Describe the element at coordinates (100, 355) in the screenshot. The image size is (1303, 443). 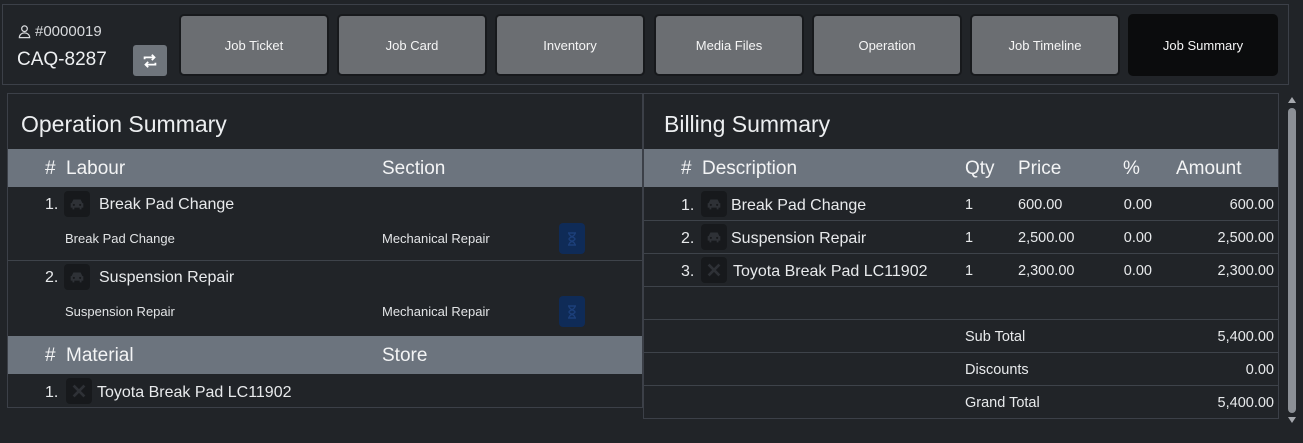
I see `material-column-header: Material` at that location.